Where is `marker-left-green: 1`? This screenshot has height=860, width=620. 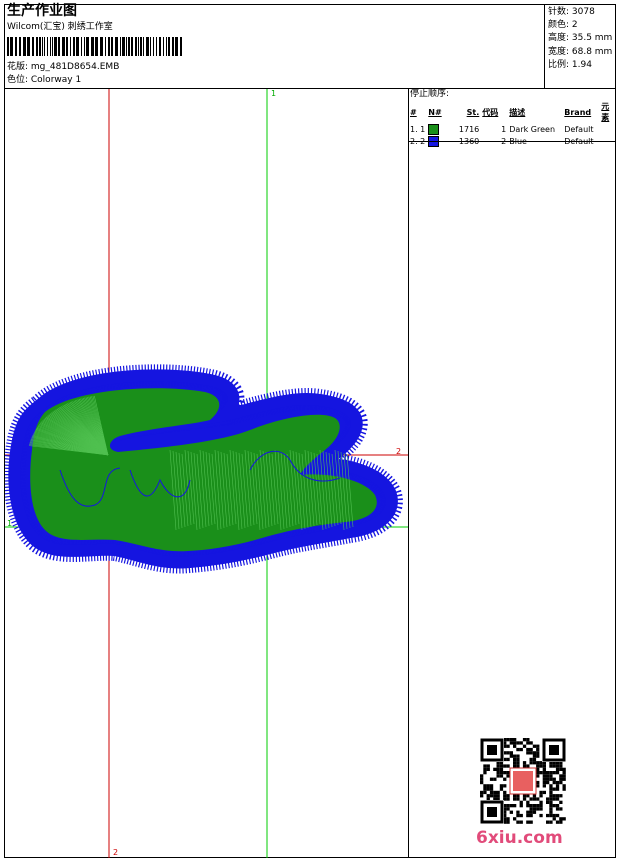 marker-left-green: 1 is located at coordinates (9, 523).